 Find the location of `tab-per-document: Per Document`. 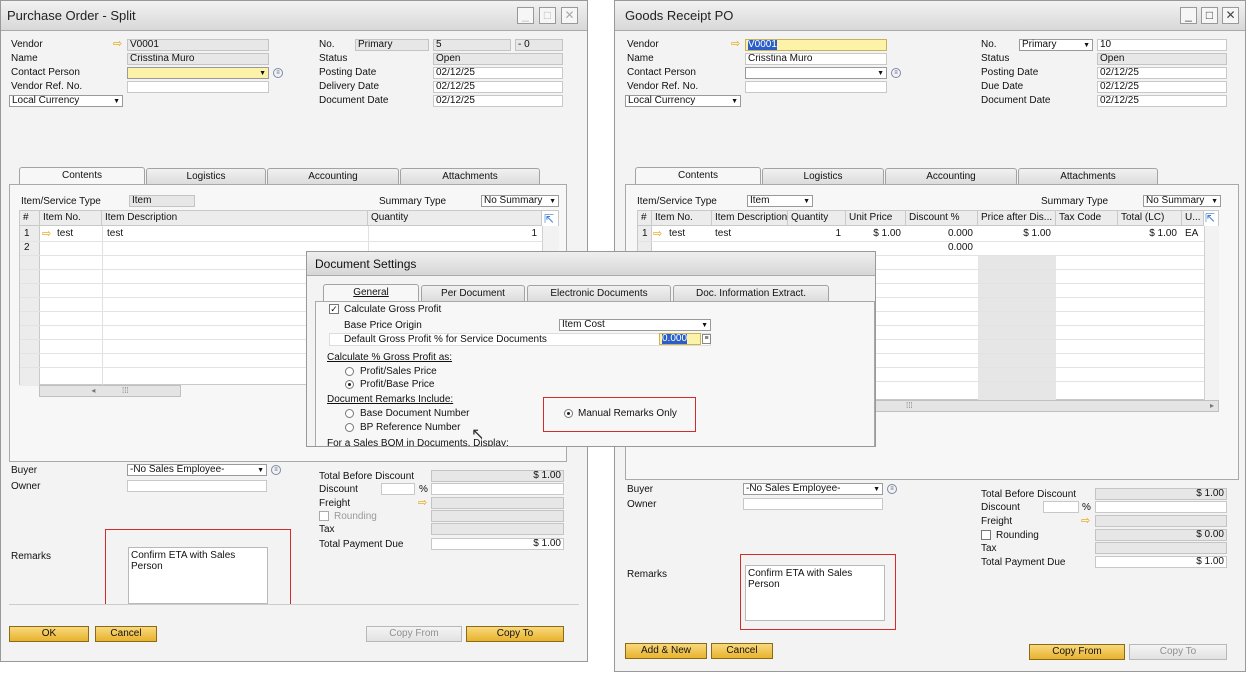

tab-per-document: Per Document is located at coordinates (473, 293).